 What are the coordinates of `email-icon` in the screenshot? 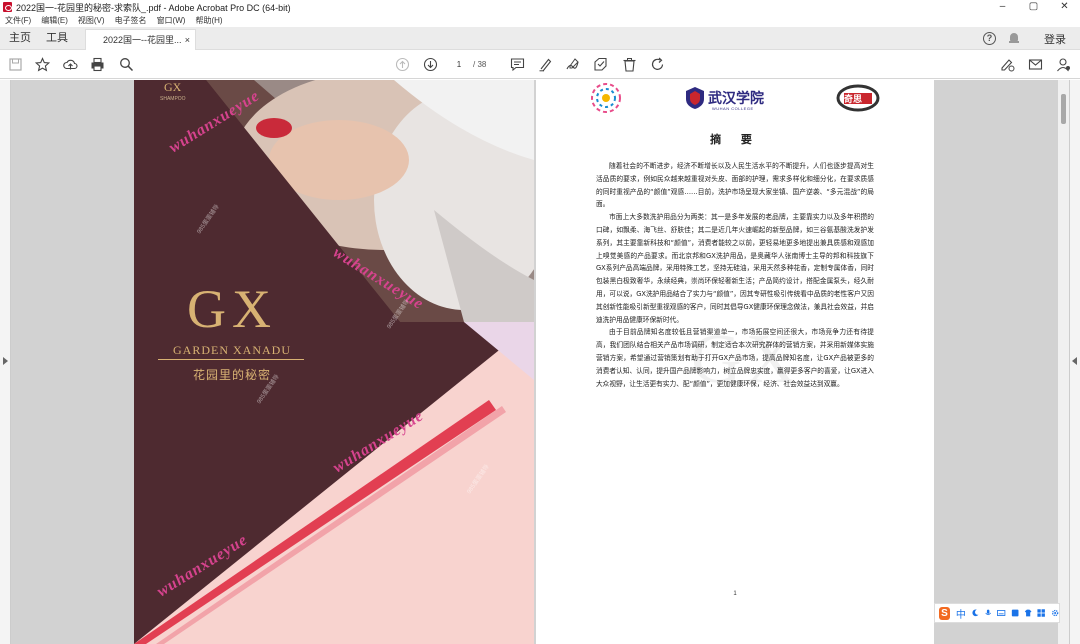 It's located at (1035, 64).